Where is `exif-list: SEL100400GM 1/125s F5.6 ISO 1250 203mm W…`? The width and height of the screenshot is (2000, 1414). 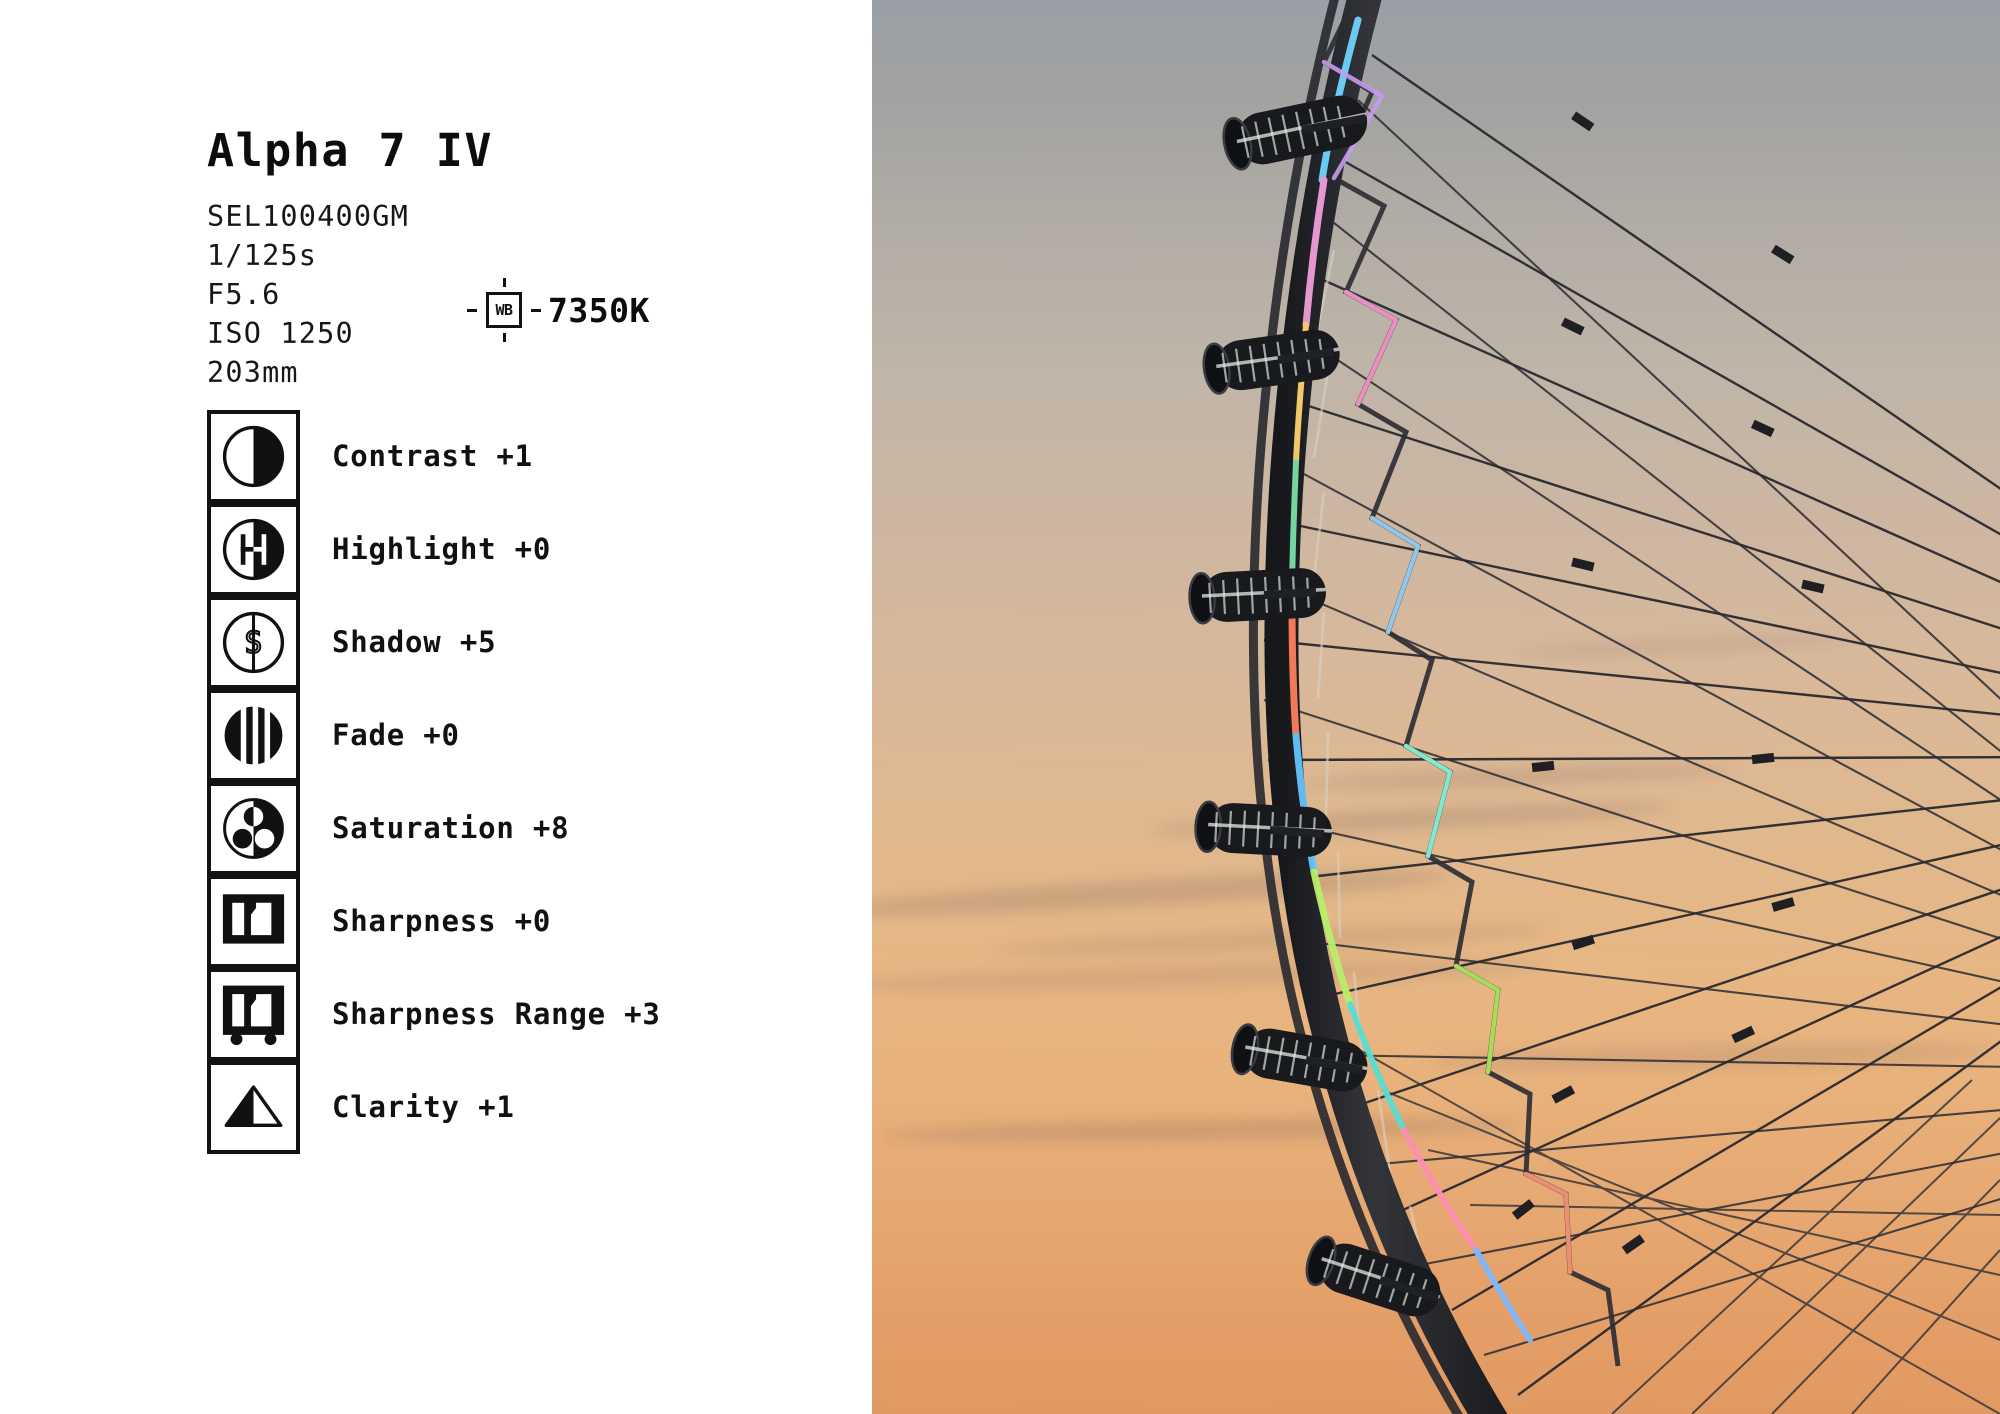 exif-list: SEL100400GM 1/125s F5.6 ISO 1250 203mm W… is located at coordinates (517, 294).